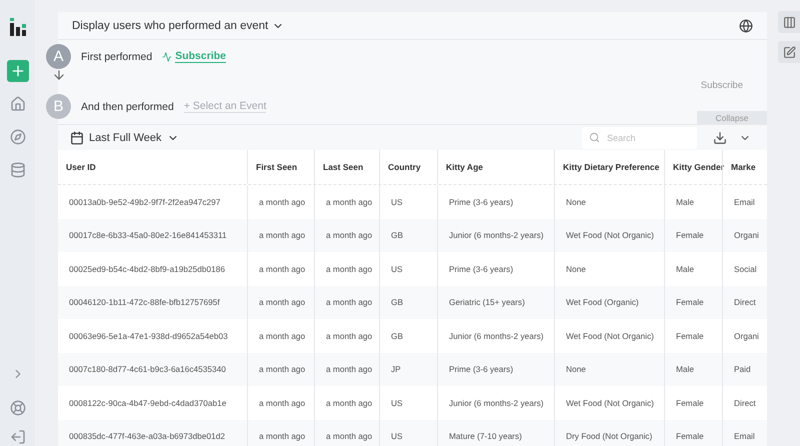 The image size is (800, 446). What do you see at coordinates (645, 138) in the screenshot?
I see `search-input: Search` at bounding box center [645, 138].